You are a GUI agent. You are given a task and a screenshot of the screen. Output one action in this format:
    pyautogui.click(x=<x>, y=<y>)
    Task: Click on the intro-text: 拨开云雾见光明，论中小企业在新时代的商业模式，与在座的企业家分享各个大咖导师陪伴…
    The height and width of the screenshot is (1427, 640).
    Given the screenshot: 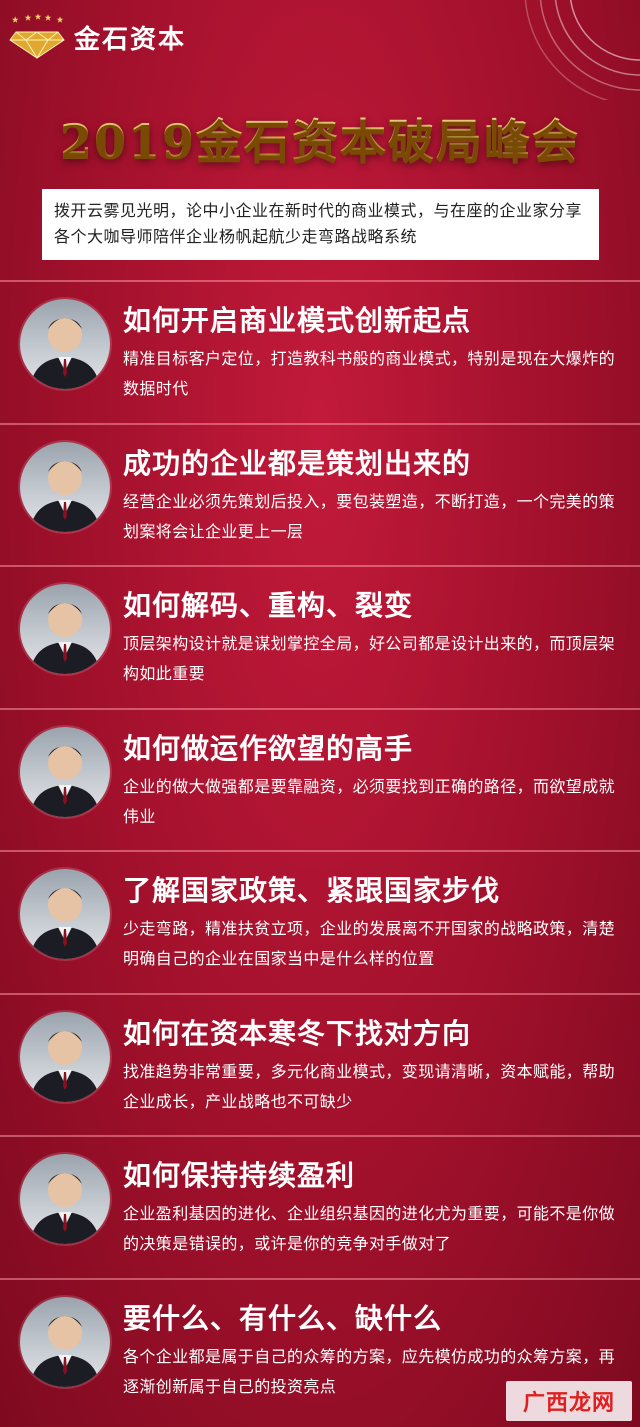 What is the action you would take?
    pyautogui.click(x=320, y=224)
    